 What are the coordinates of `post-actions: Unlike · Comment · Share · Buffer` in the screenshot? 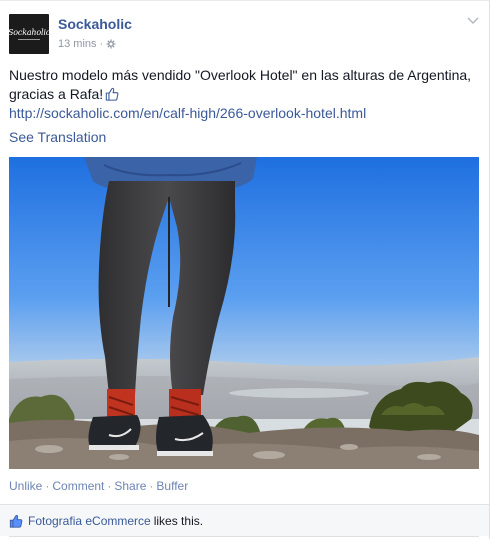 It's located at (98, 486).